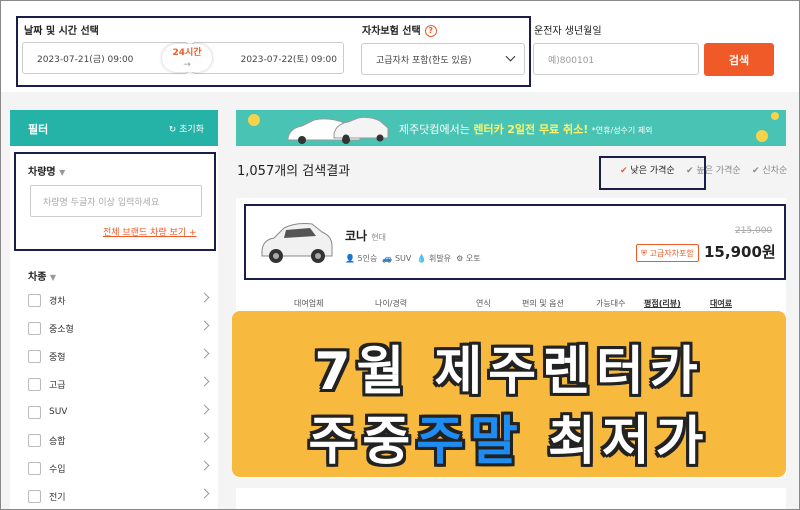 This screenshot has width=800, height=510. What do you see at coordinates (483, 303) in the screenshot?
I see `table-column-header: 연식` at bounding box center [483, 303].